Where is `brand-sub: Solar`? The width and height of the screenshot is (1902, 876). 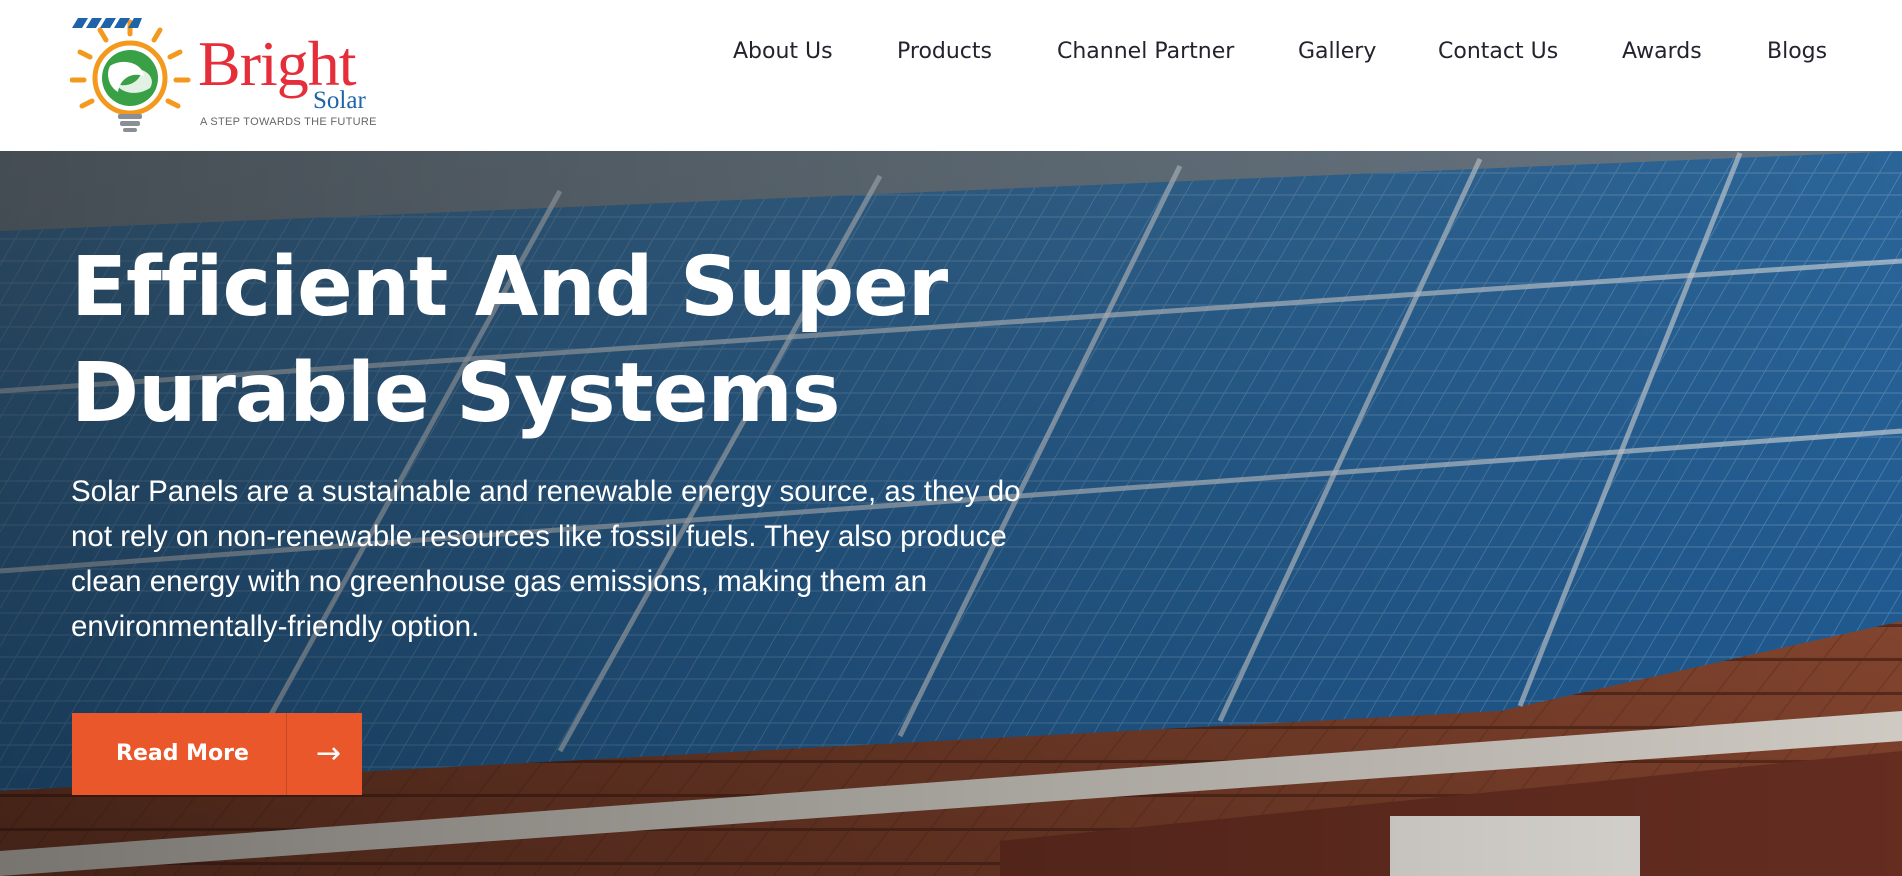
brand-sub: Solar is located at coordinates (339, 100).